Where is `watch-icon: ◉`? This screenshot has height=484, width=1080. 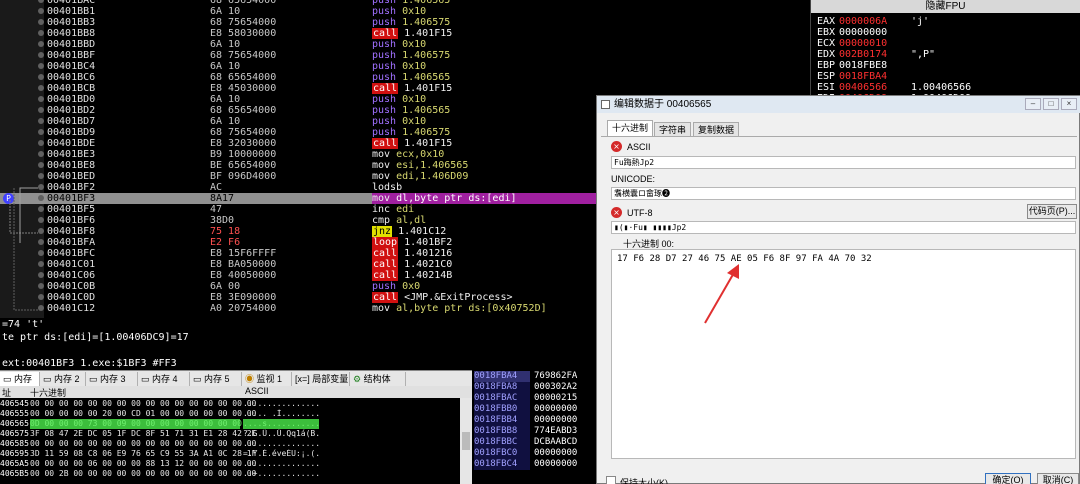 watch-icon: ◉ is located at coordinates (250, 379).